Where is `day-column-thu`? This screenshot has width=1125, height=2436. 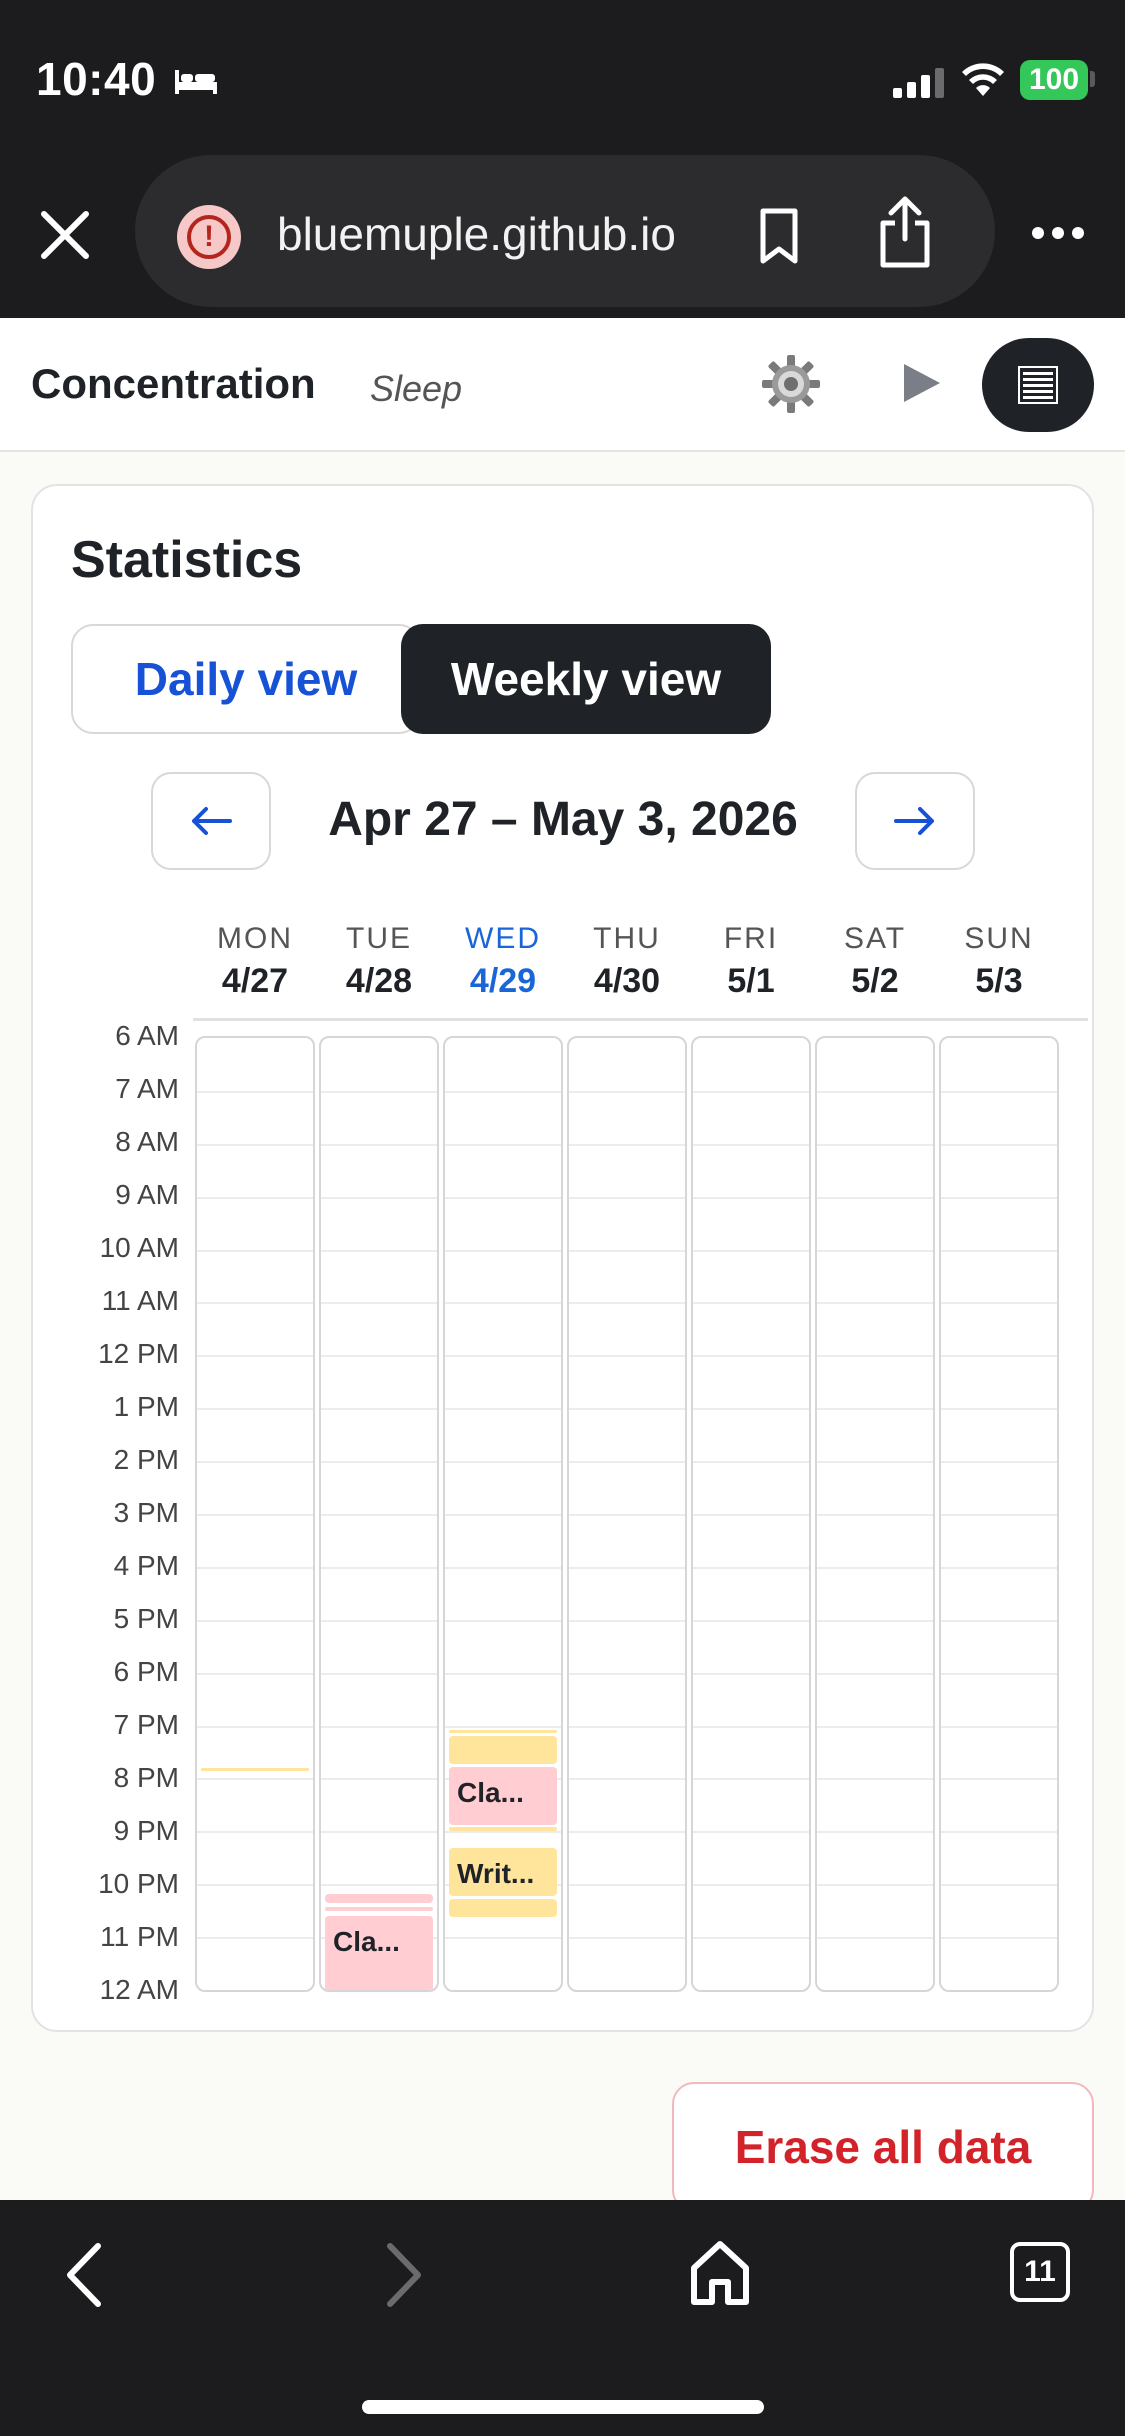
day-column-thu is located at coordinates (627, 1514).